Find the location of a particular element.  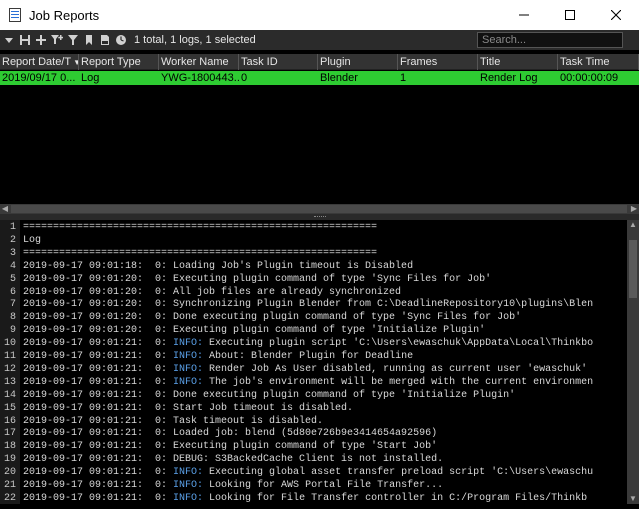

column-header-frames: Frames is located at coordinates (438, 62).